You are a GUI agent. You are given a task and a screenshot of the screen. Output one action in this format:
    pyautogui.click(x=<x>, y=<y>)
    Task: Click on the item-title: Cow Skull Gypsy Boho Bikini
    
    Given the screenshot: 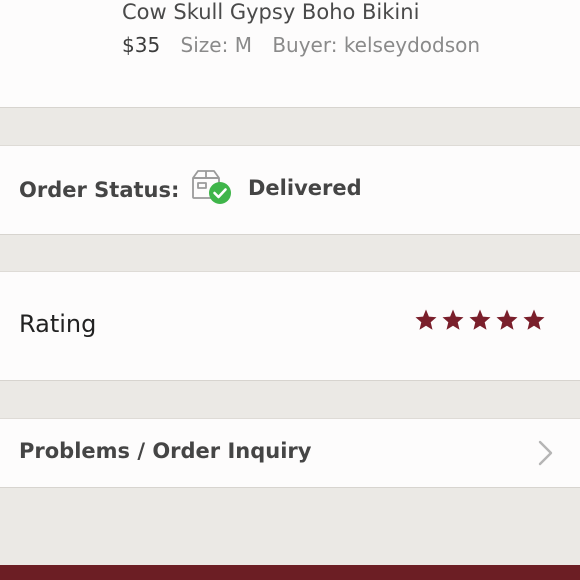 What is the action you would take?
    pyautogui.click(x=271, y=12)
    